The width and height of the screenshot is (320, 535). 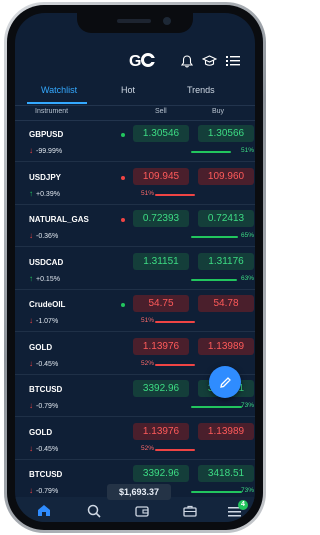 I want to click on instrument-row: GBPUSD ↓ -99.99% 1.30546 1.30566 51%, so click(x=135, y=141).